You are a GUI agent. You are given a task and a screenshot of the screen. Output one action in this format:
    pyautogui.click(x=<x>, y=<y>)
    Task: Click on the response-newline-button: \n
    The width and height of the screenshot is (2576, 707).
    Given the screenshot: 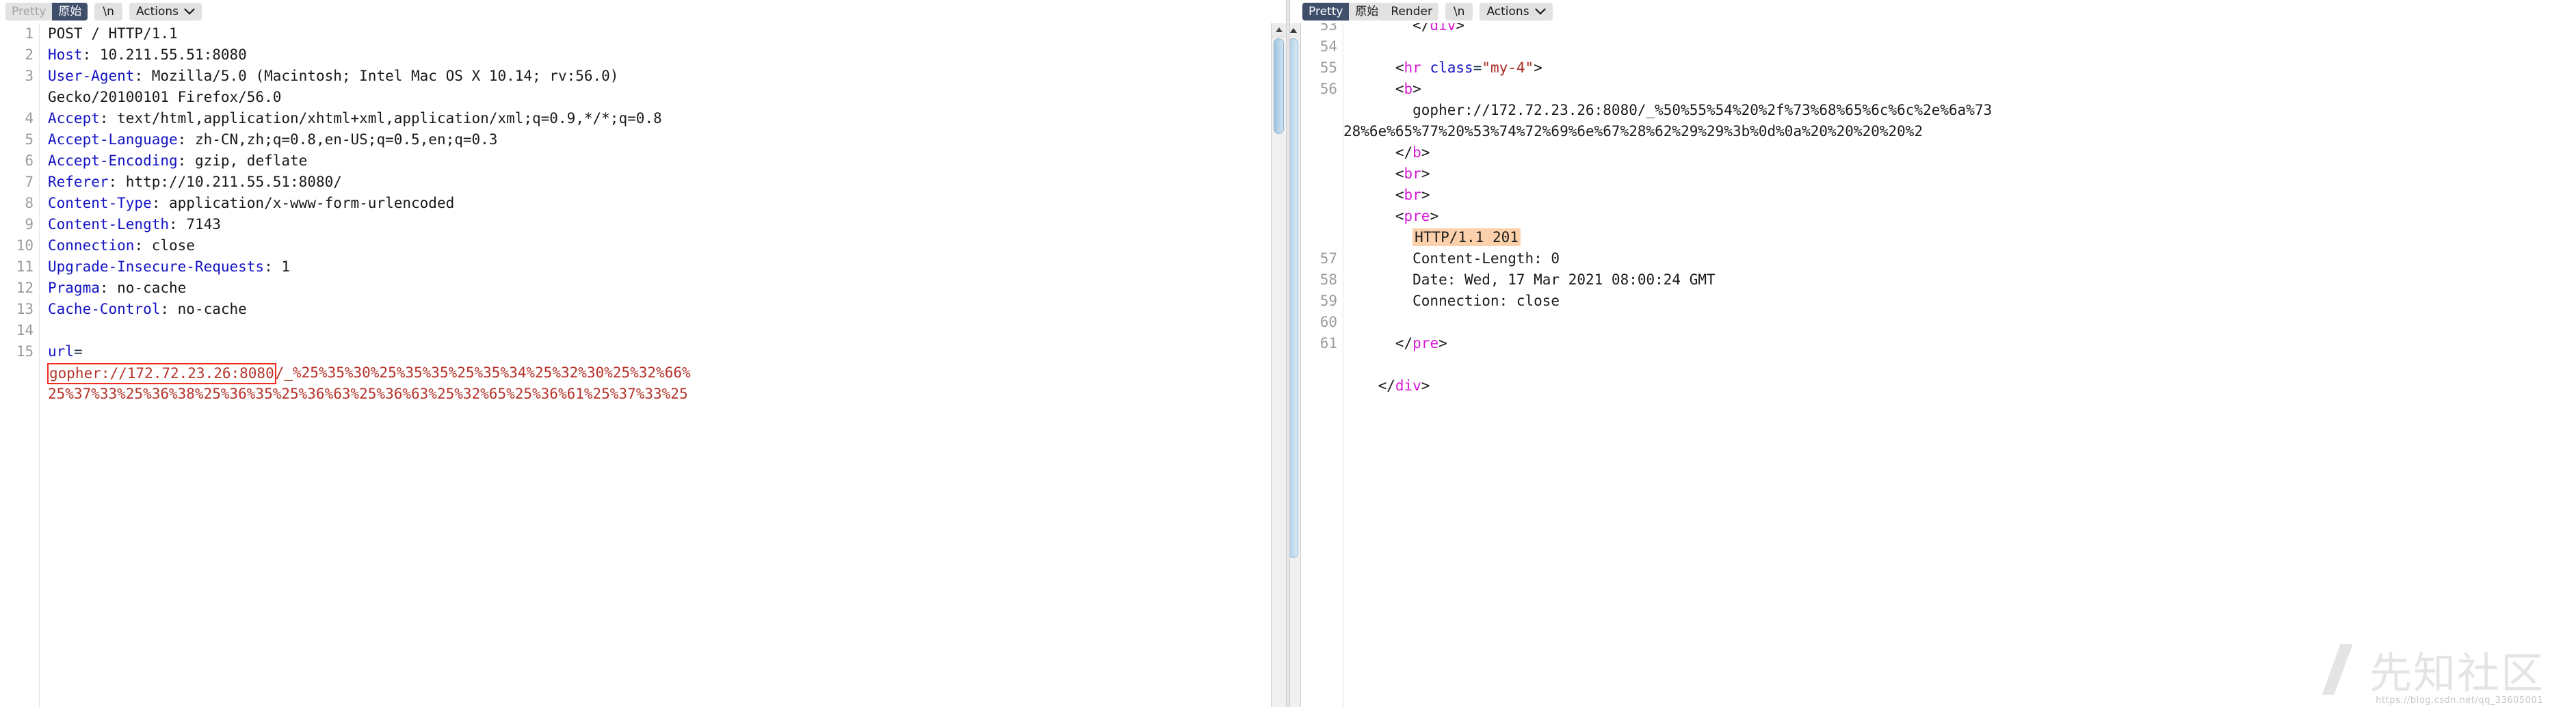 What is the action you would take?
    pyautogui.click(x=1459, y=12)
    